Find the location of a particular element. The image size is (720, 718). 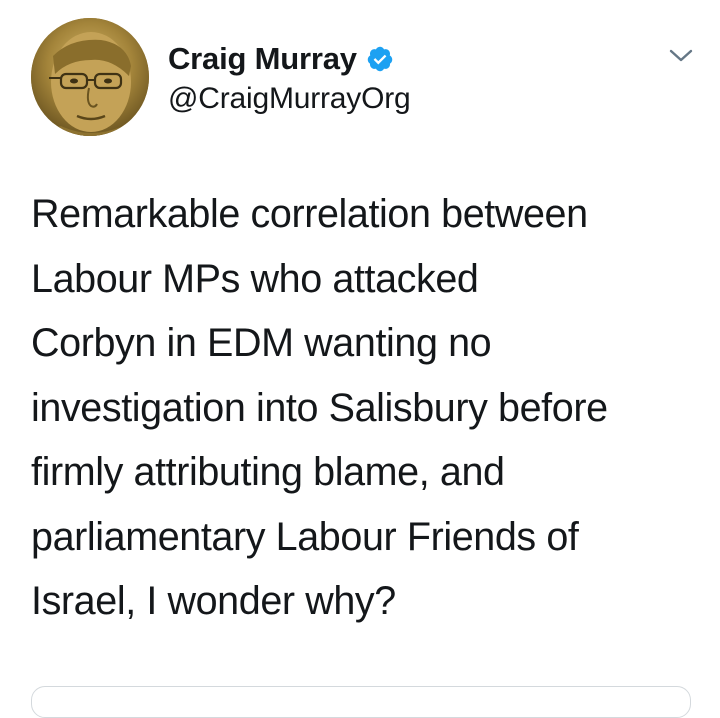

embedded-card-edge is located at coordinates (361, 702).